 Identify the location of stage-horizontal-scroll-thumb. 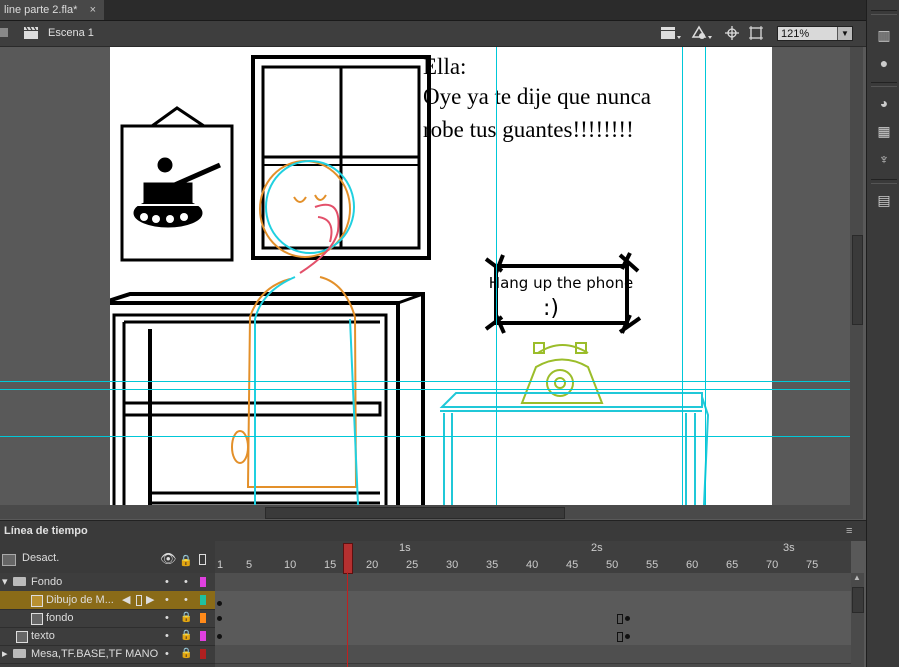
(415, 513).